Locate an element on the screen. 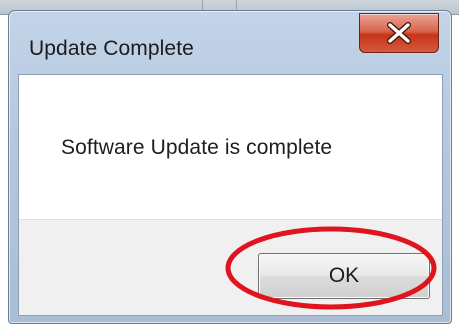 The image size is (459, 327). dialog-title: Update Complete is located at coordinates (111, 48).